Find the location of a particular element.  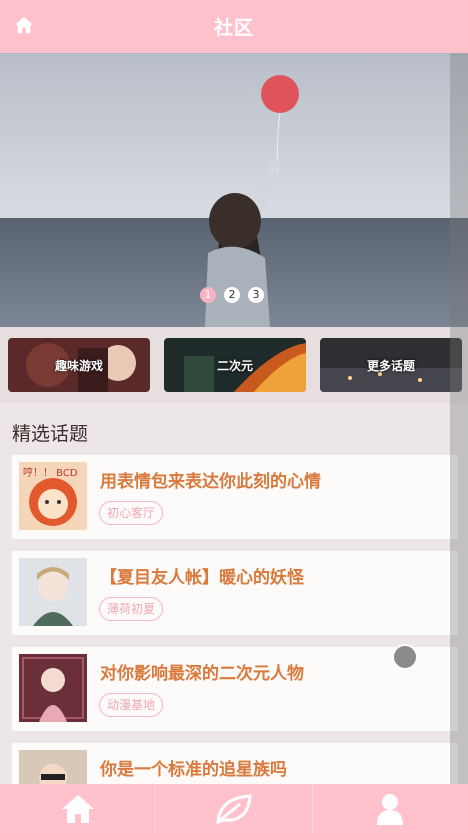

category-row: 趣味游戏 二次元 更多话题 is located at coordinates (234, 365).